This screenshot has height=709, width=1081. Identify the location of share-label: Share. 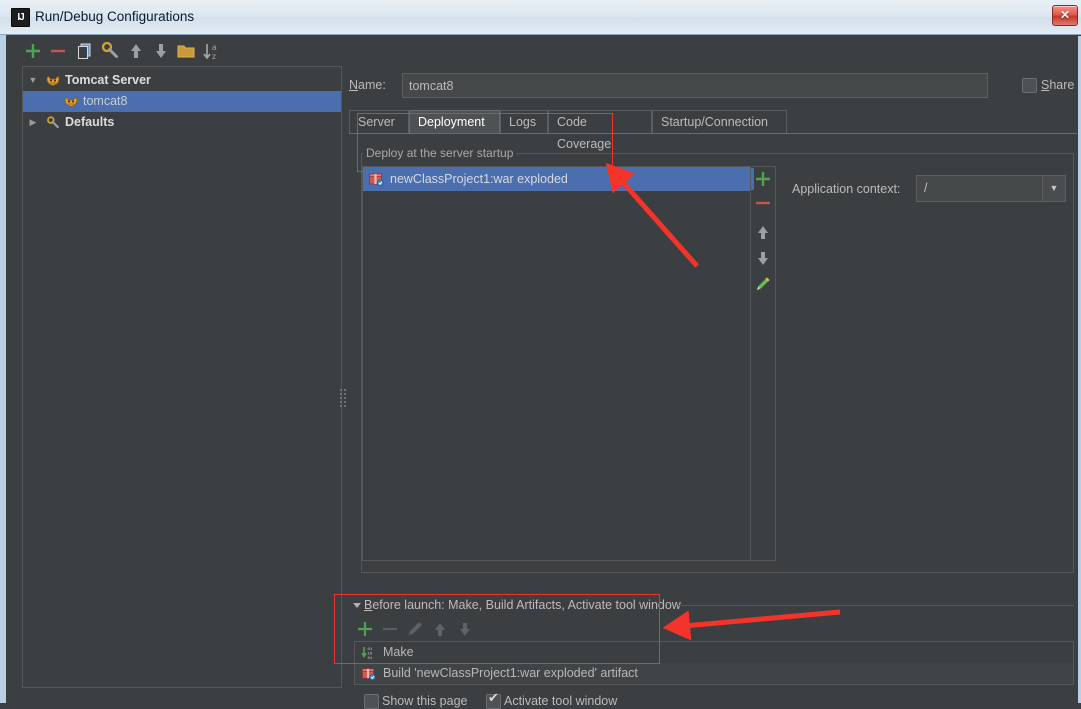
(1057, 85).